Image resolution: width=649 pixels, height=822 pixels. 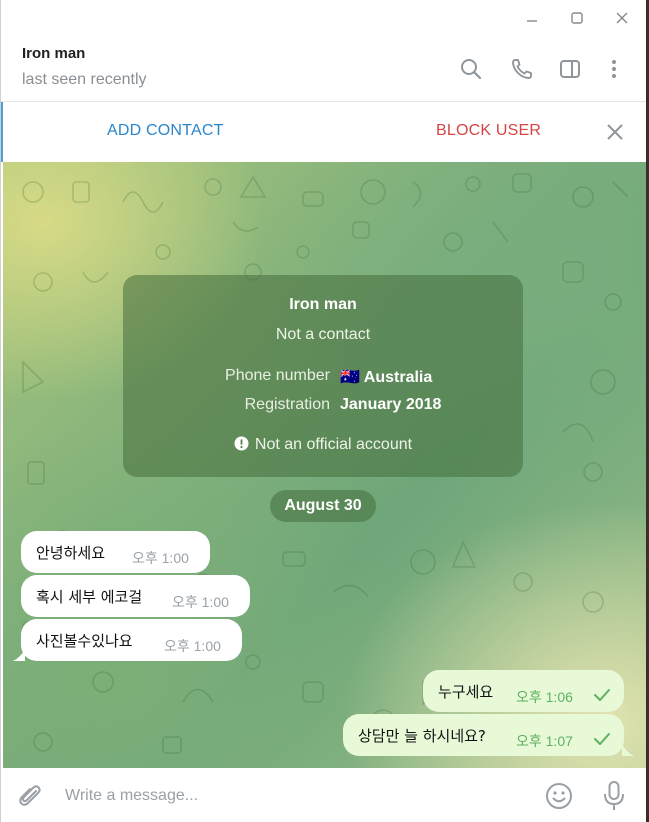 I want to click on message-text: 안녕하세요, so click(x=71, y=553).